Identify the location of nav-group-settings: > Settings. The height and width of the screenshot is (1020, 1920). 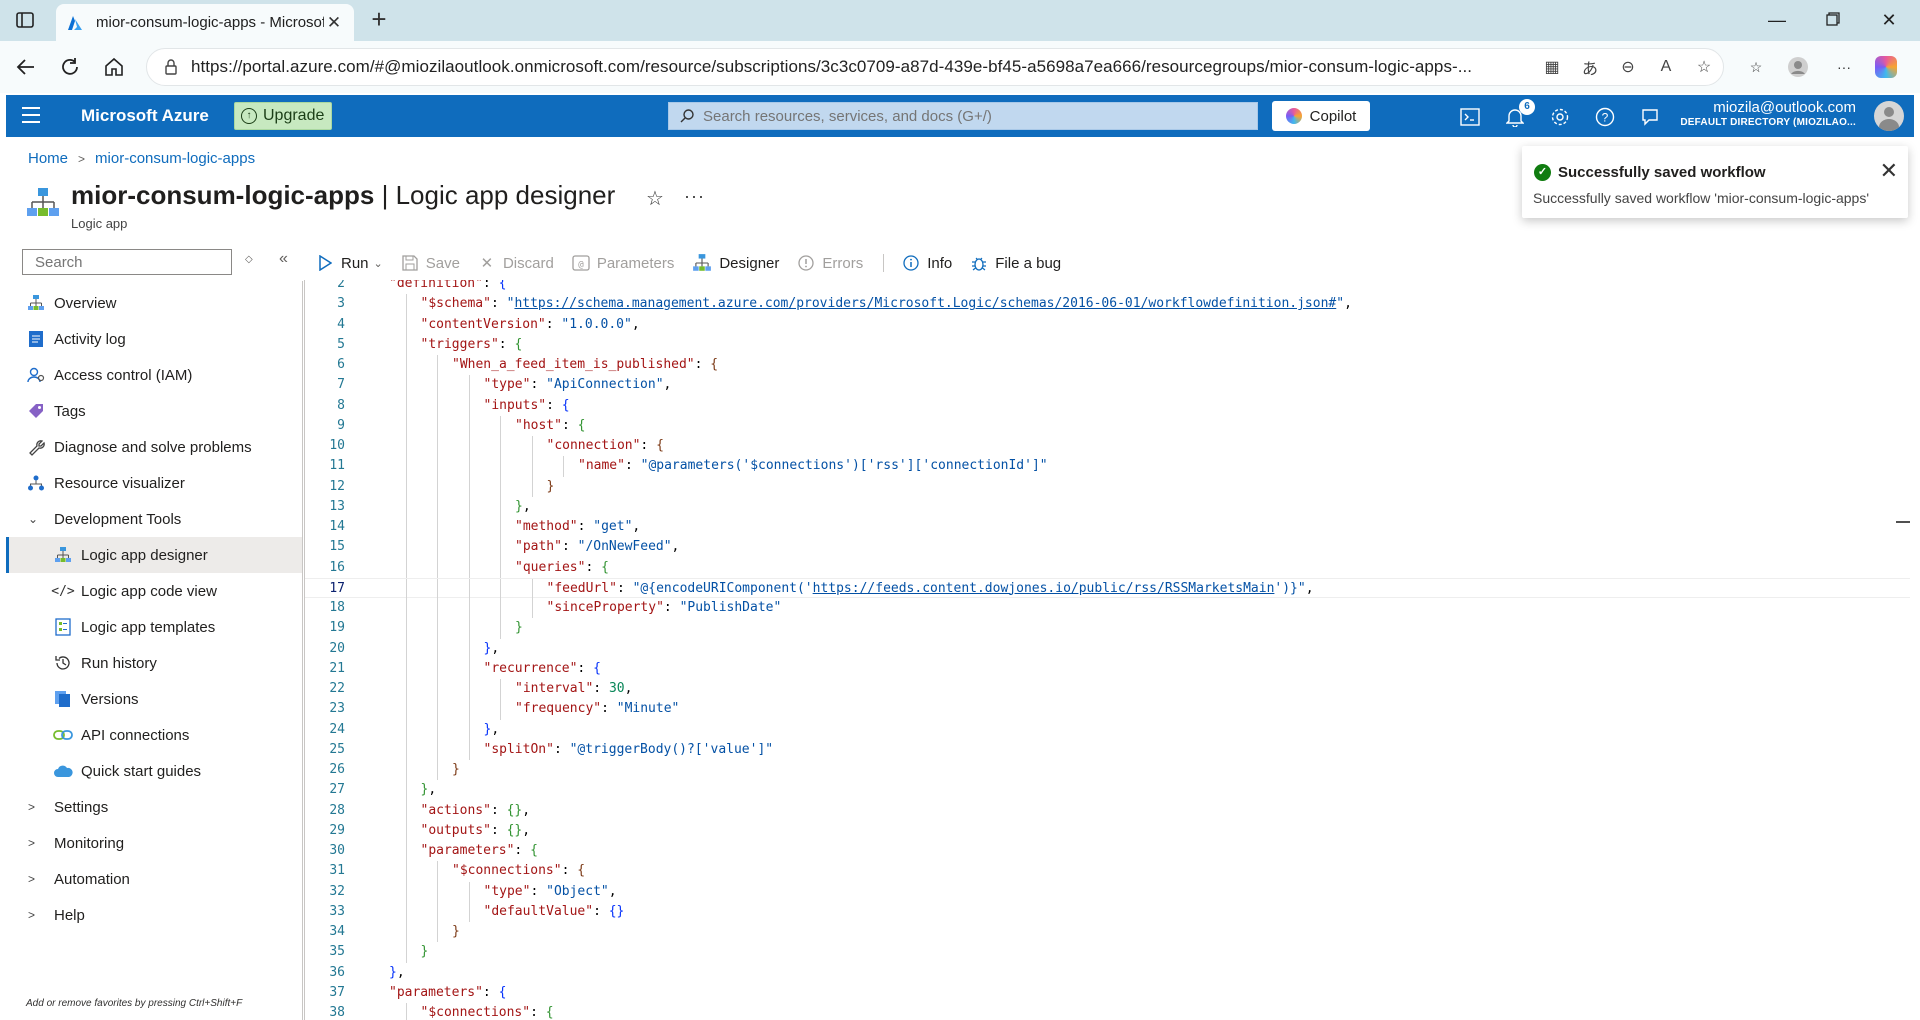
(154, 807).